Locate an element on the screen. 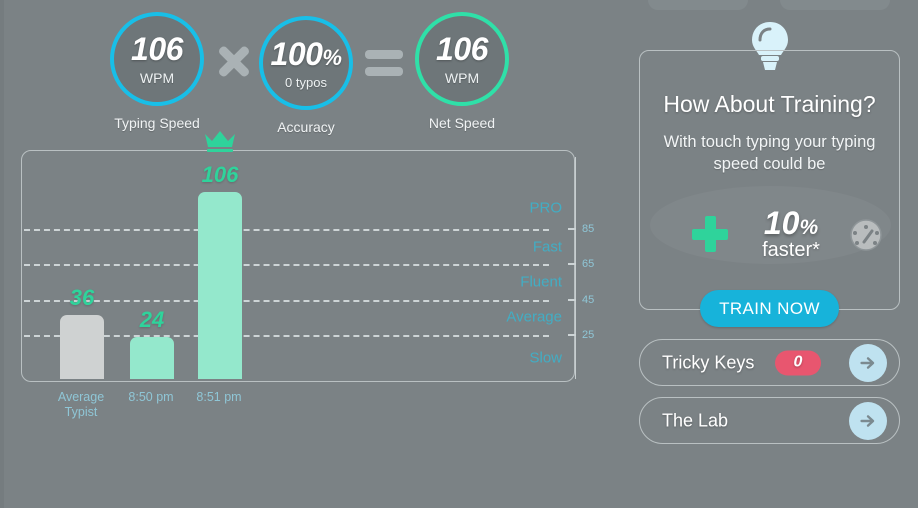 Image resolution: width=918 pixels, height=508 pixels. tricky-keys-link: Tricky Keys 0 is located at coordinates (769, 362).